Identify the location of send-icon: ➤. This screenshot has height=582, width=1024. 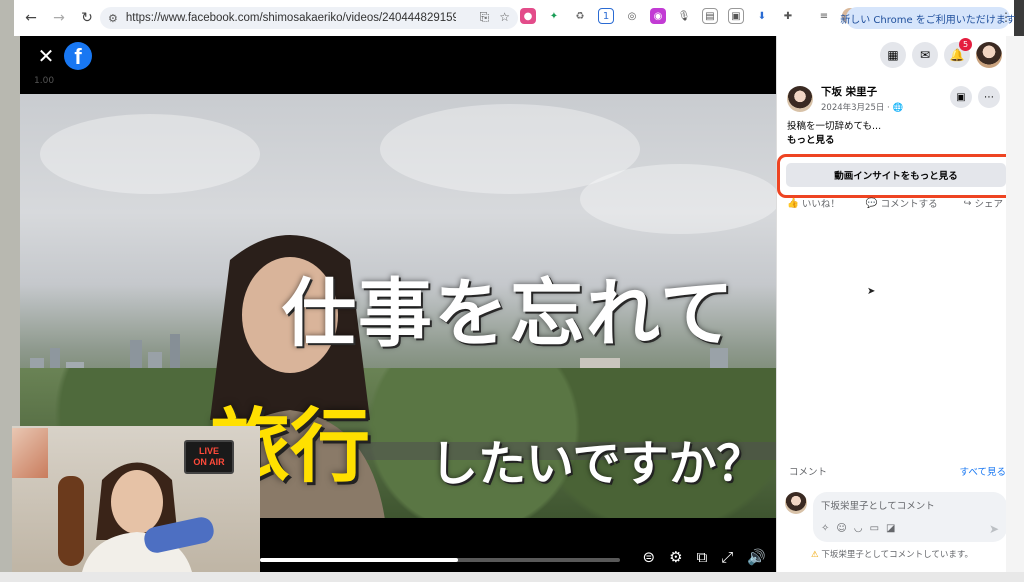
(994, 529).